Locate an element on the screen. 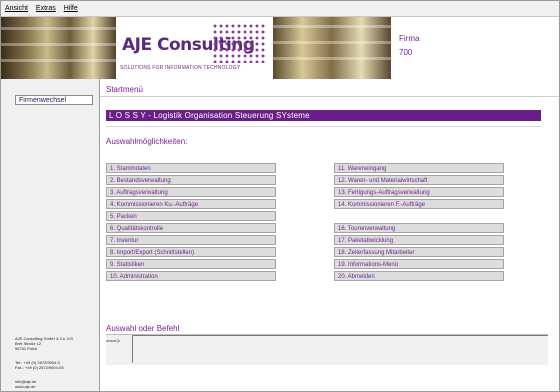 This screenshot has height=392, width=560. menu-option: 10. Administration is located at coordinates (191, 276).